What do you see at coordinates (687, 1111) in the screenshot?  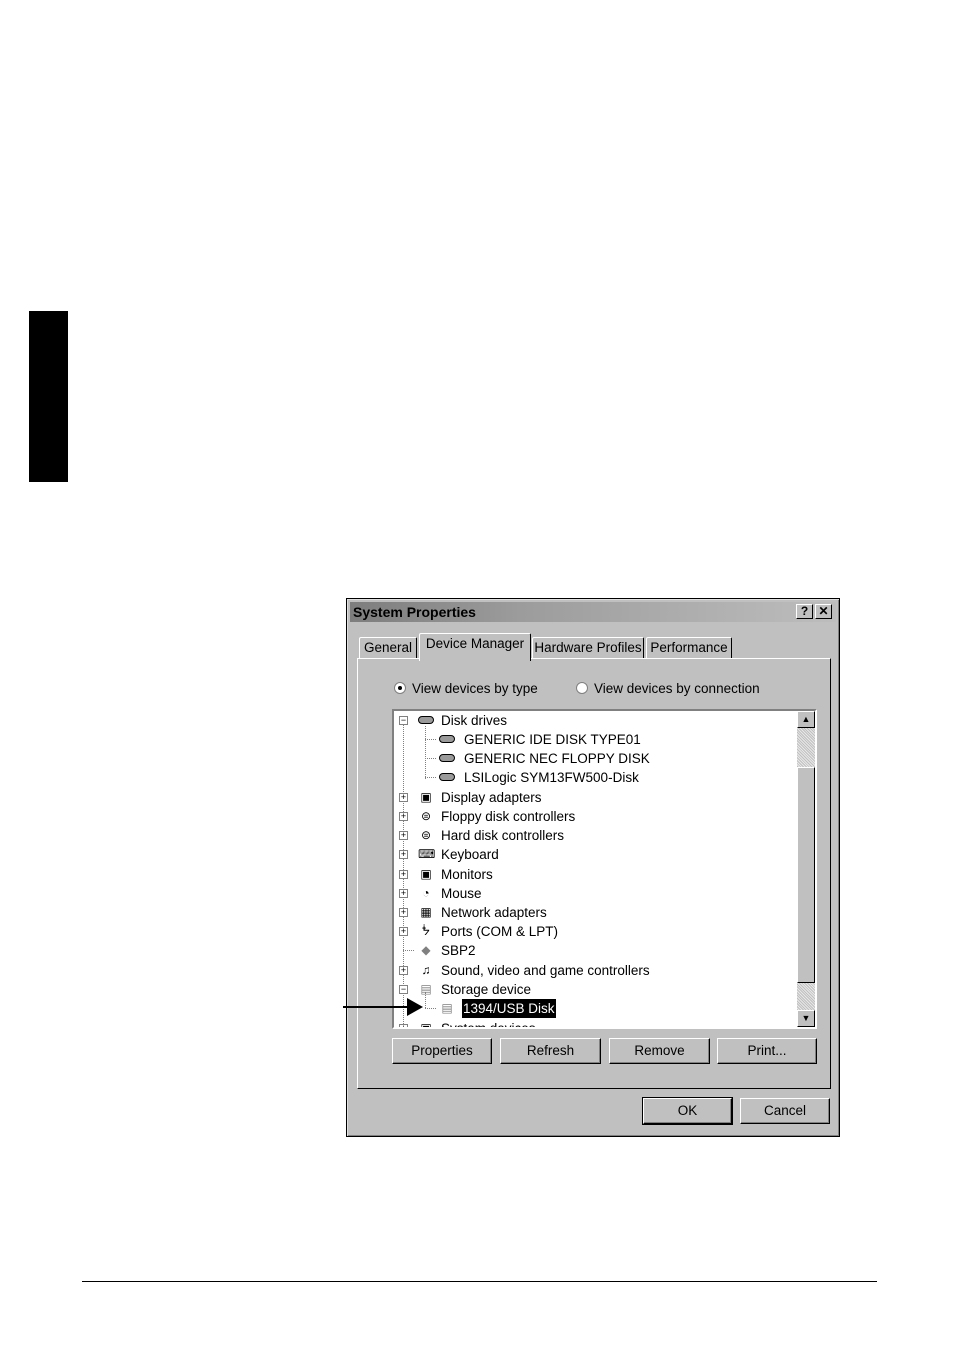 I see `ok-button: OK` at bounding box center [687, 1111].